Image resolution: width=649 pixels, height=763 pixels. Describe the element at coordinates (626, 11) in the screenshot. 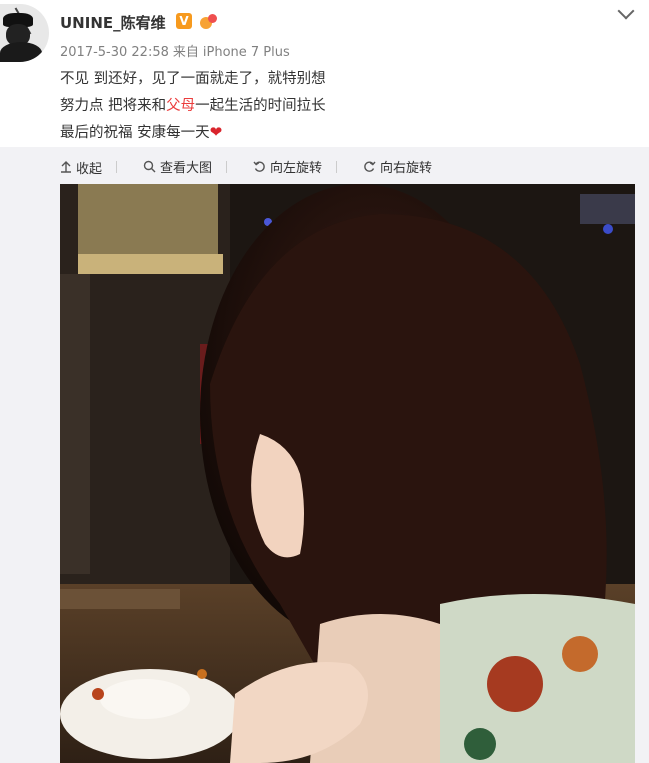

I see `chevron-down-icon` at that location.